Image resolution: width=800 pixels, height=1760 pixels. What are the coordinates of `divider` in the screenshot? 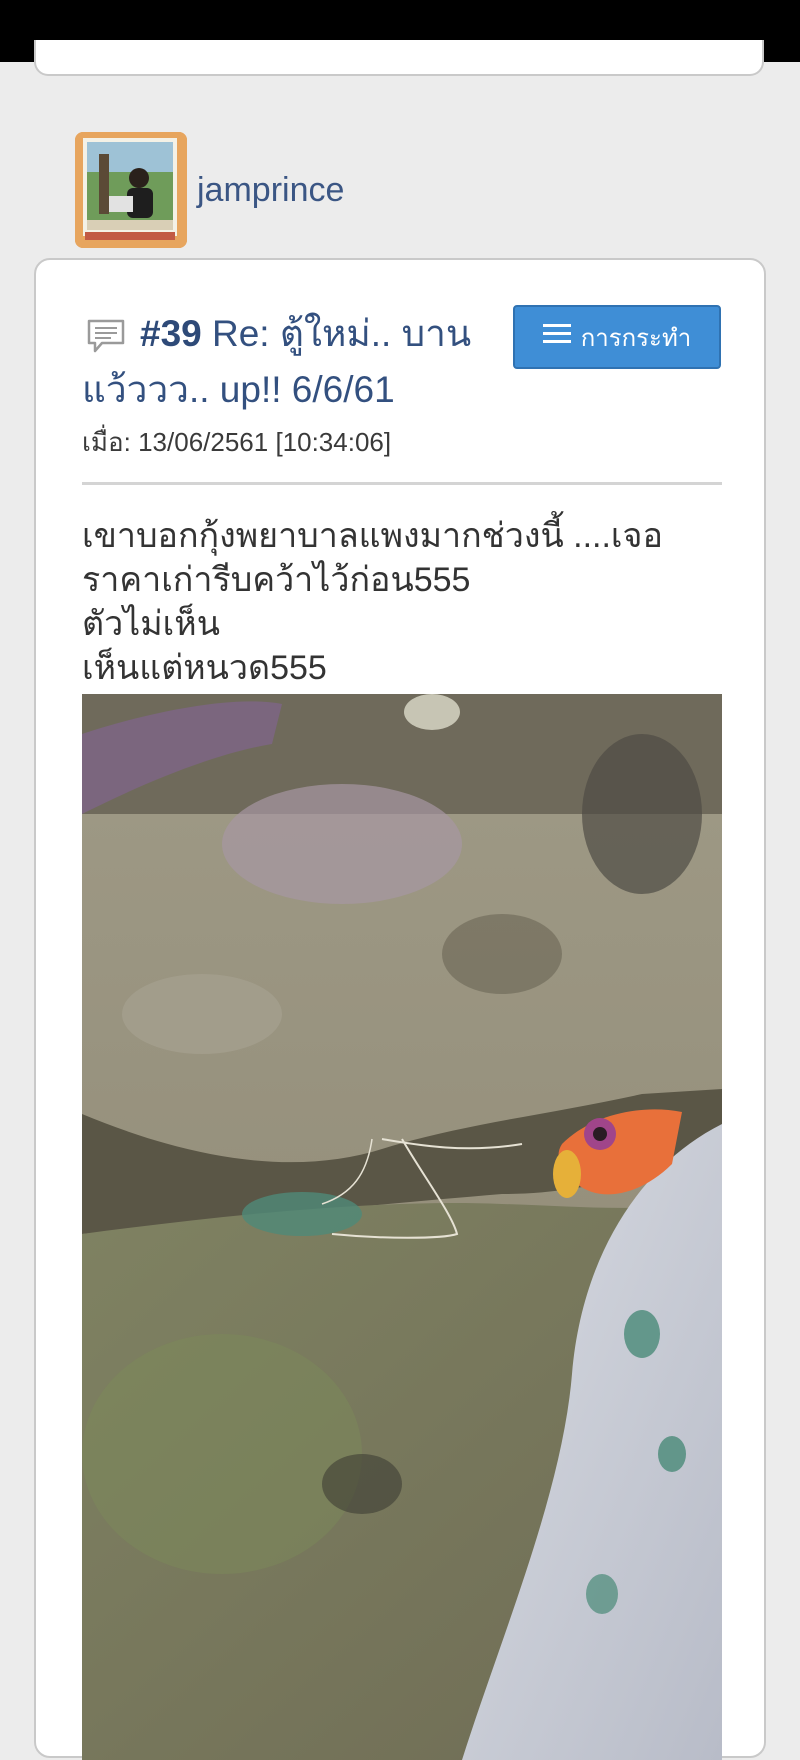 It's located at (402, 483).